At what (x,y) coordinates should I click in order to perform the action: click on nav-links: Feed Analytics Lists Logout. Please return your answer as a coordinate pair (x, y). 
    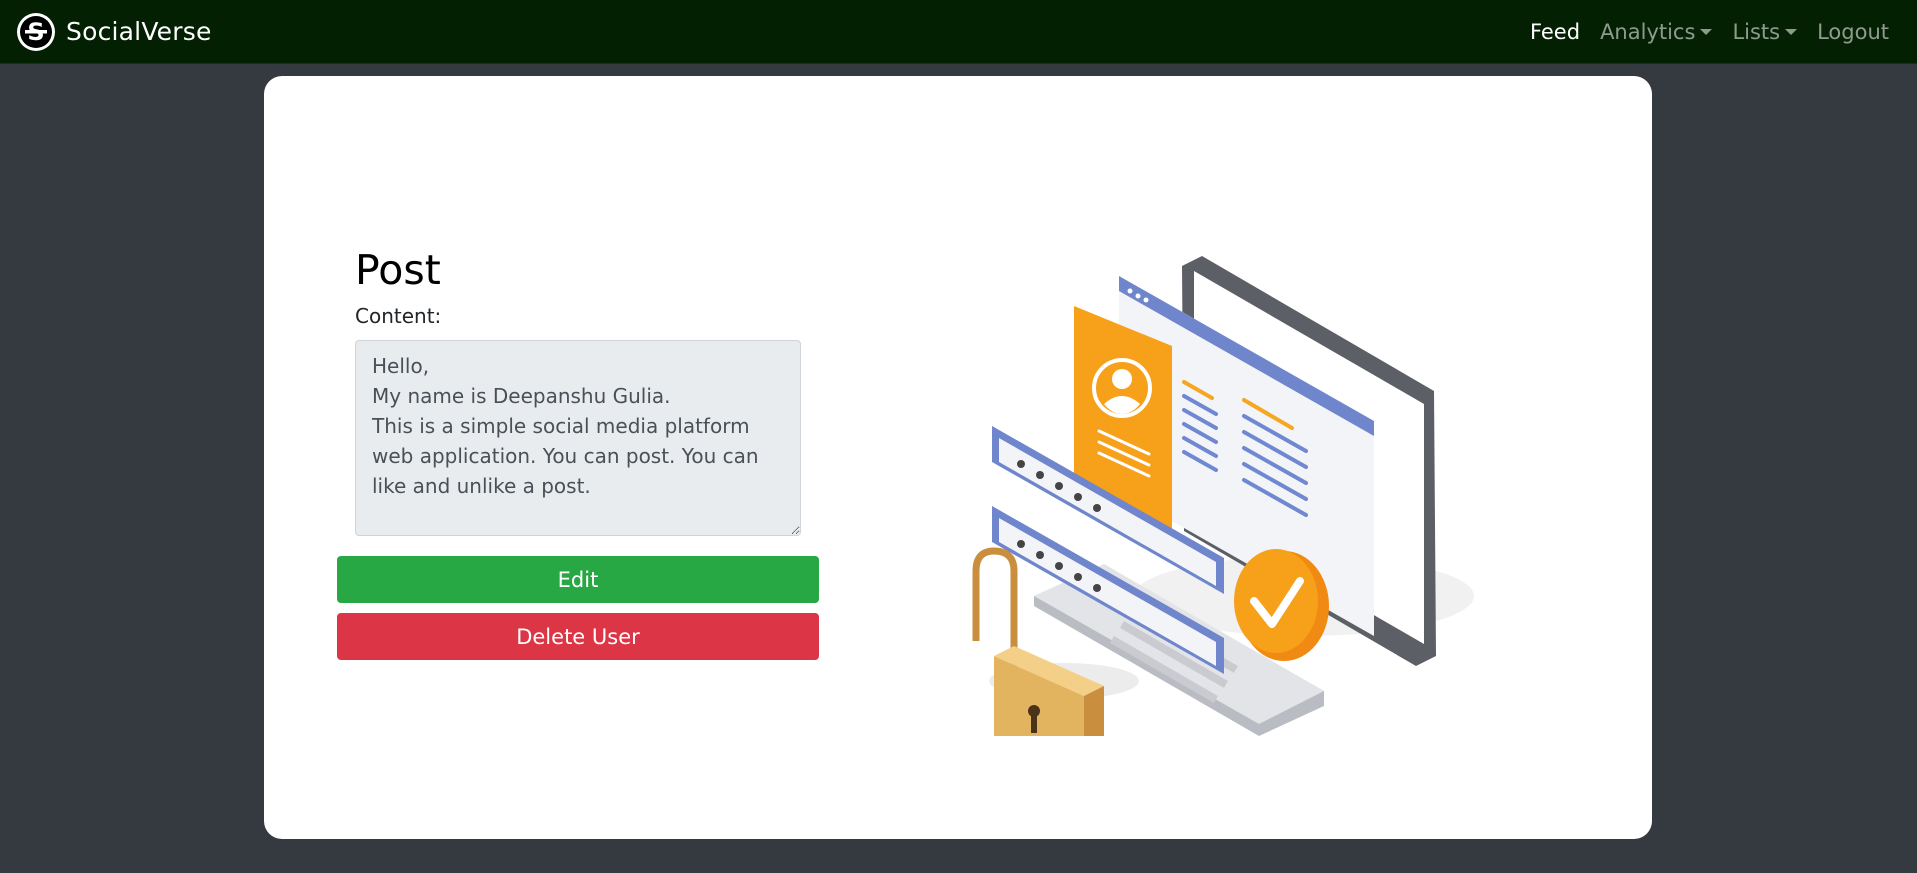
    Looking at the image, I should click on (1699, 32).